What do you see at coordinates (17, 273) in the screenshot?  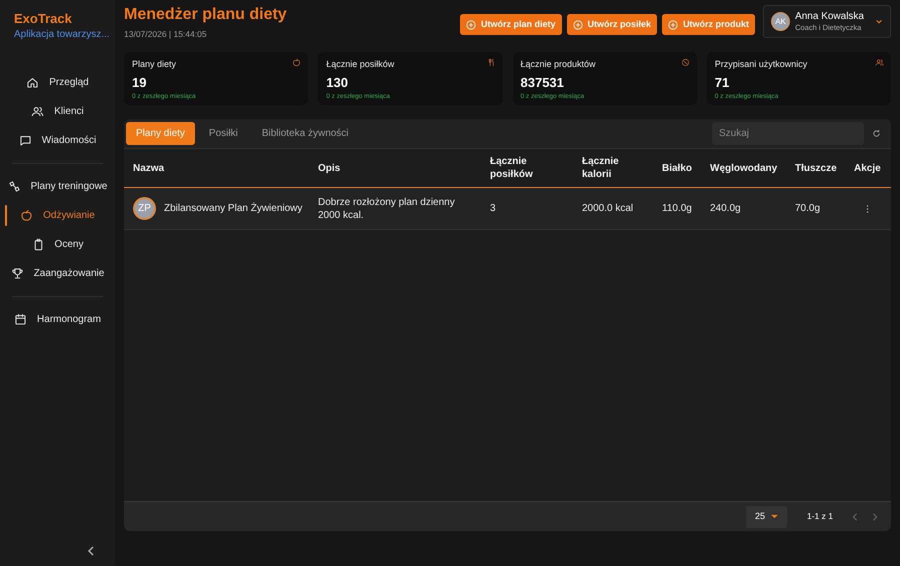 I see `trophy-icon` at bounding box center [17, 273].